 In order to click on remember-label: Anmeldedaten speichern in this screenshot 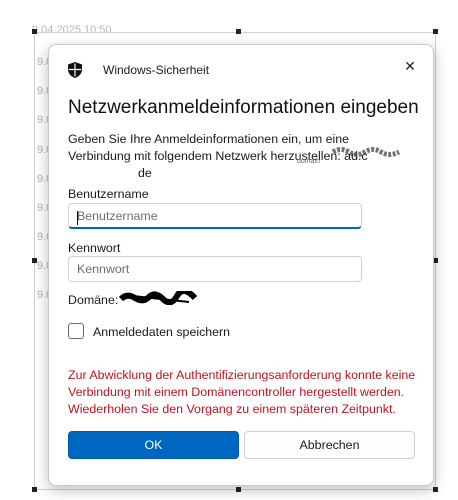, I will do `click(161, 332)`.